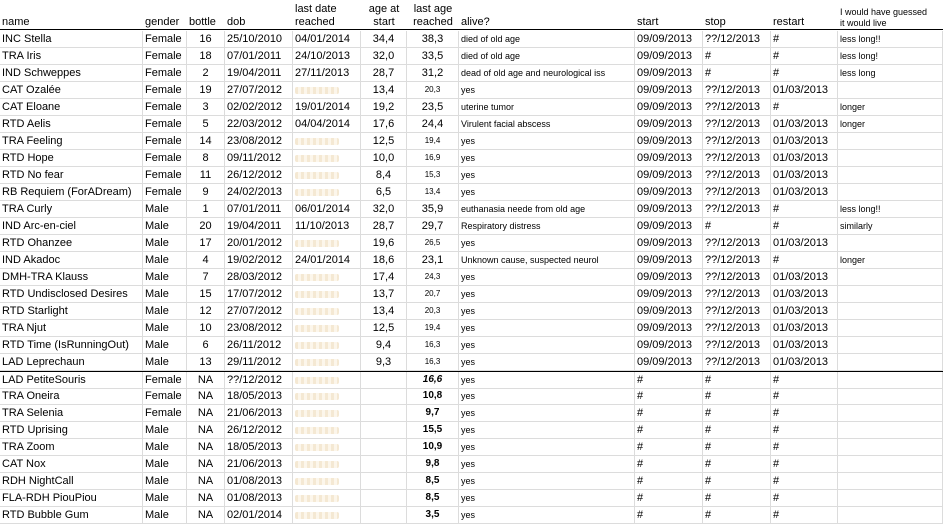  Describe the element at coordinates (384, 209) in the screenshot. I see `cell-age-start: 32,0` at that location.